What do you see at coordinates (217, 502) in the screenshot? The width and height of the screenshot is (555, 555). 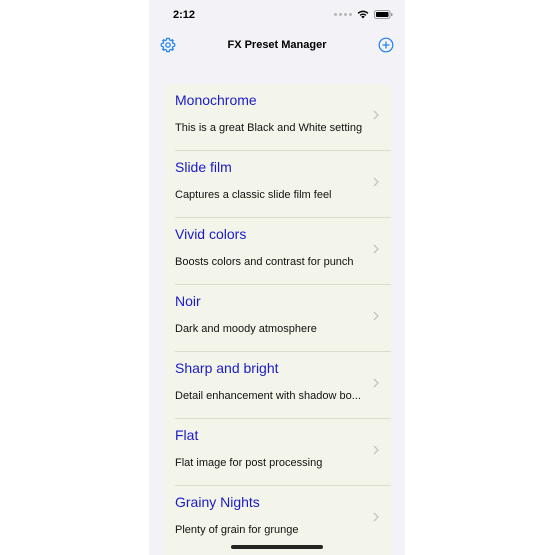 I see `preset-title: Grainy Nights` at bounding box center [217, 502].